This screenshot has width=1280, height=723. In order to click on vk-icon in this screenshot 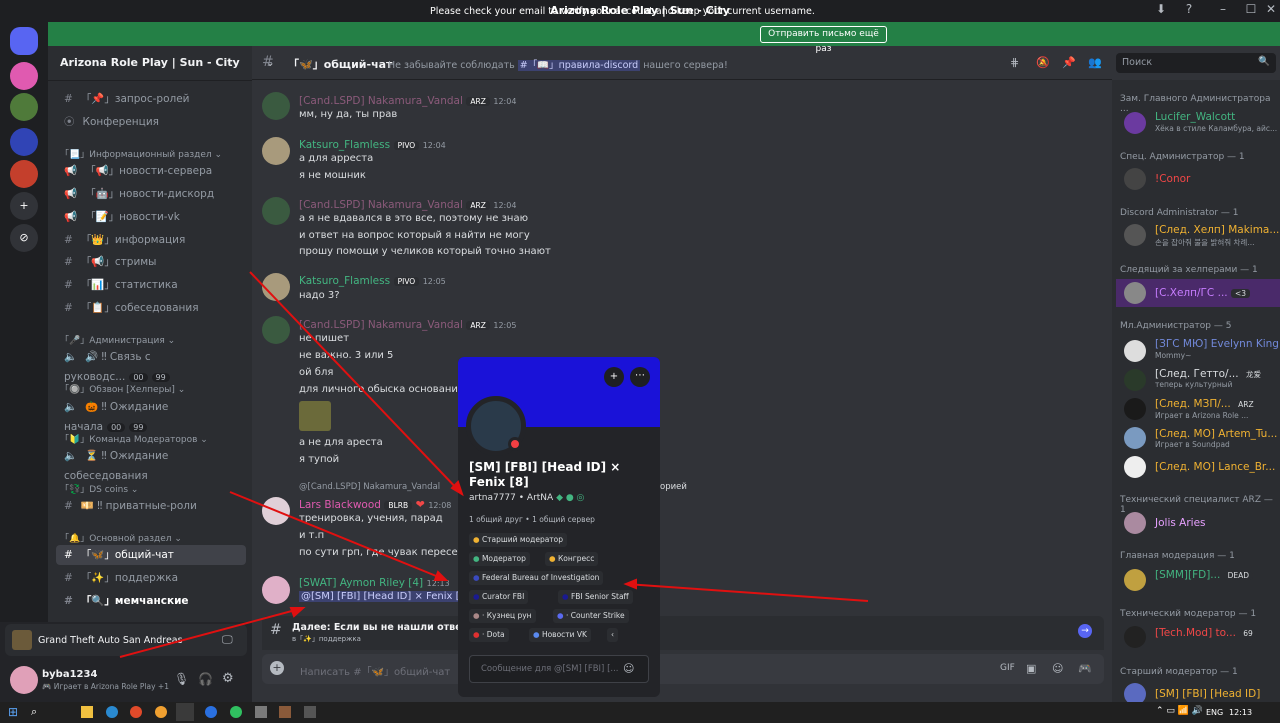, I will do `click(211, 712)`.